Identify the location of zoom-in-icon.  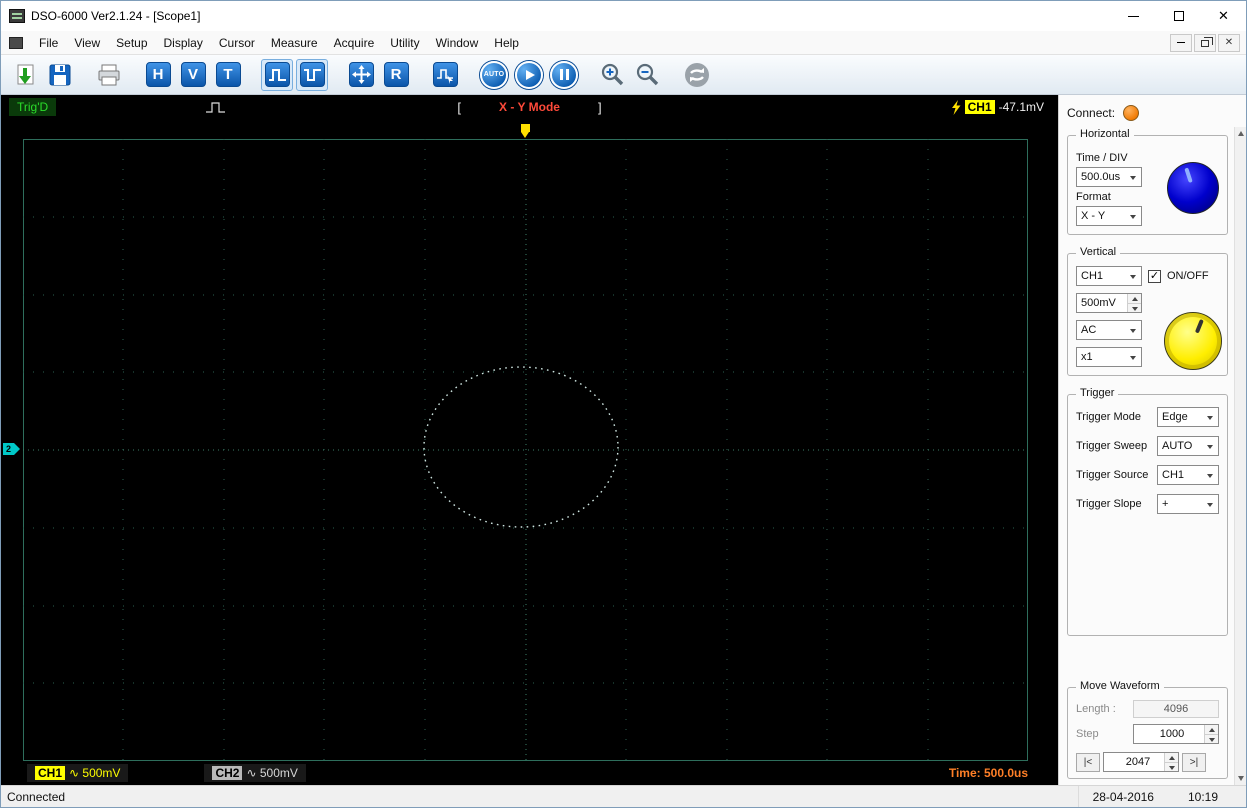
(612, 74).